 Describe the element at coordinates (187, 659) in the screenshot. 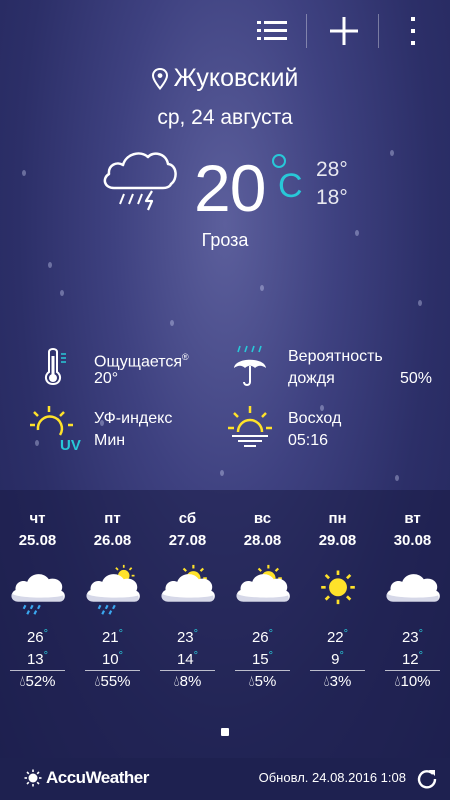

I see `forecast-low: 14°` at that location.